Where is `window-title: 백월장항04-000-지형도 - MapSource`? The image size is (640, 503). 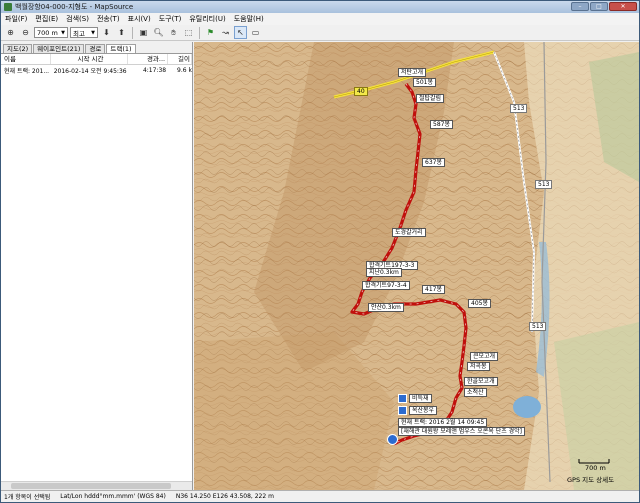
window-title: 백월장항04-000-지형도 - MapSource is located at coordinates (74, 7).